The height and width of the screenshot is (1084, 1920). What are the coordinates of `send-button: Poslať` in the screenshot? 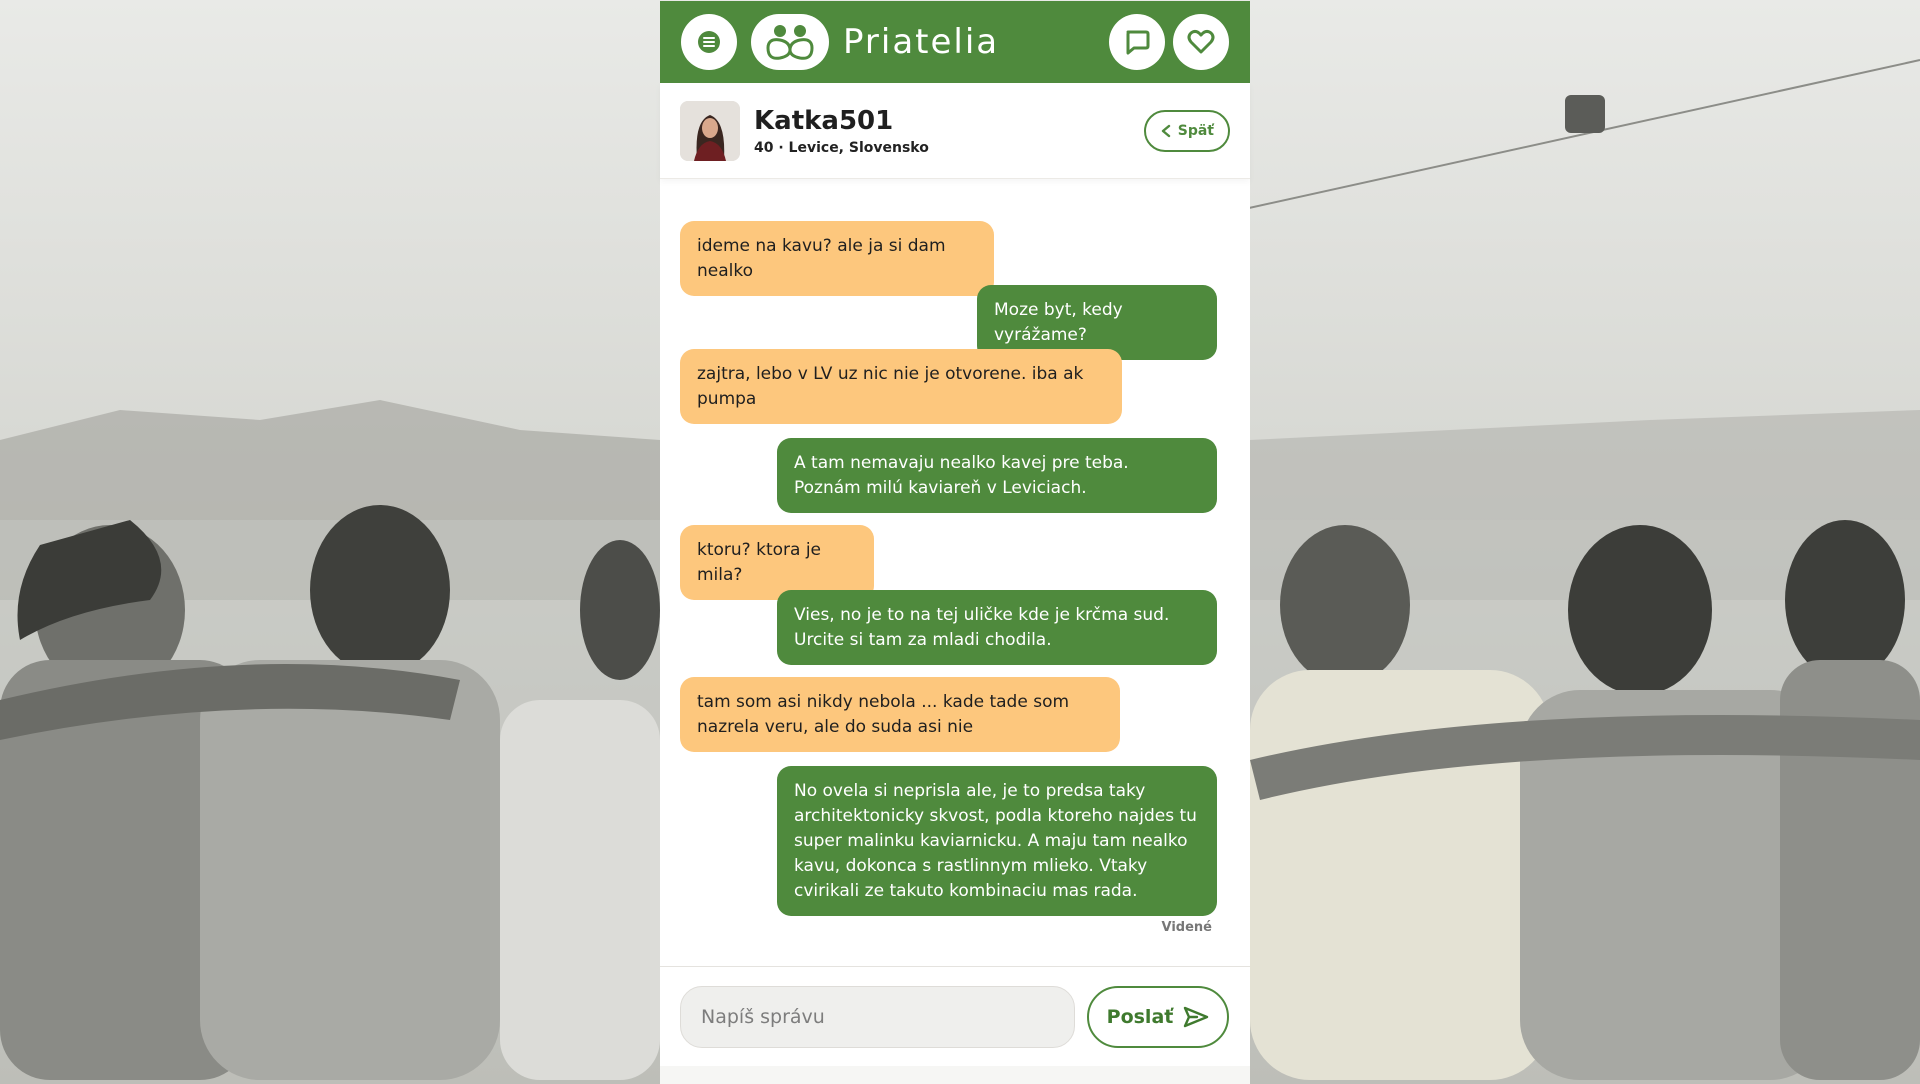 It's located at (1158, 1016).